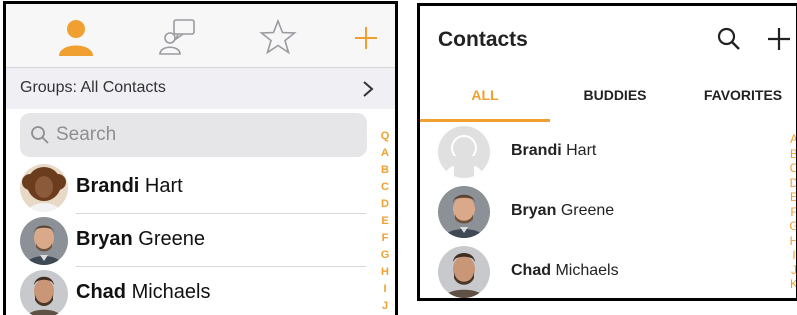 The image size is (797, 315). What do you see at coordinates (464, 152) in the screenshot?
I see `avatar-placeholder` at bounding box center [464, 152].